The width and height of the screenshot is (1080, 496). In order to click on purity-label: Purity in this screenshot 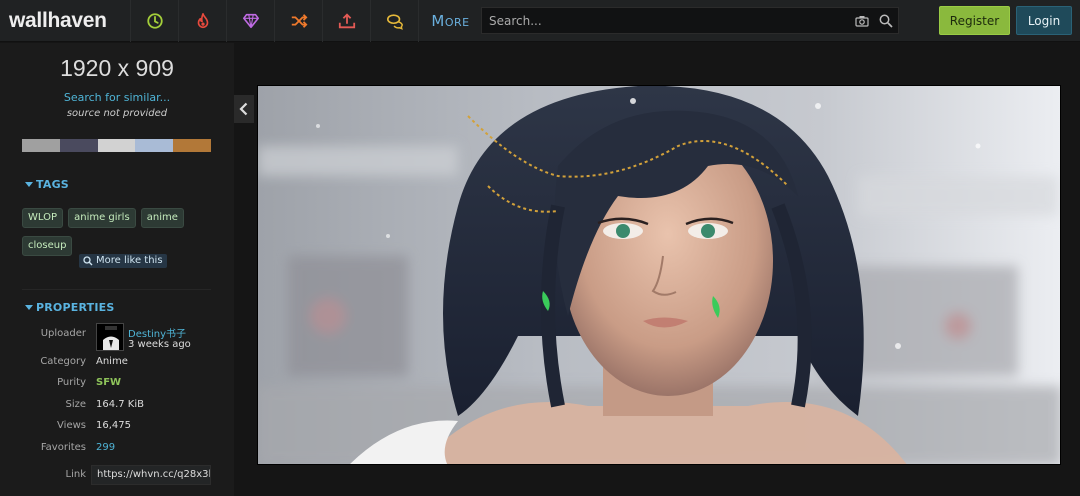, I will do `click(71, 382)`.